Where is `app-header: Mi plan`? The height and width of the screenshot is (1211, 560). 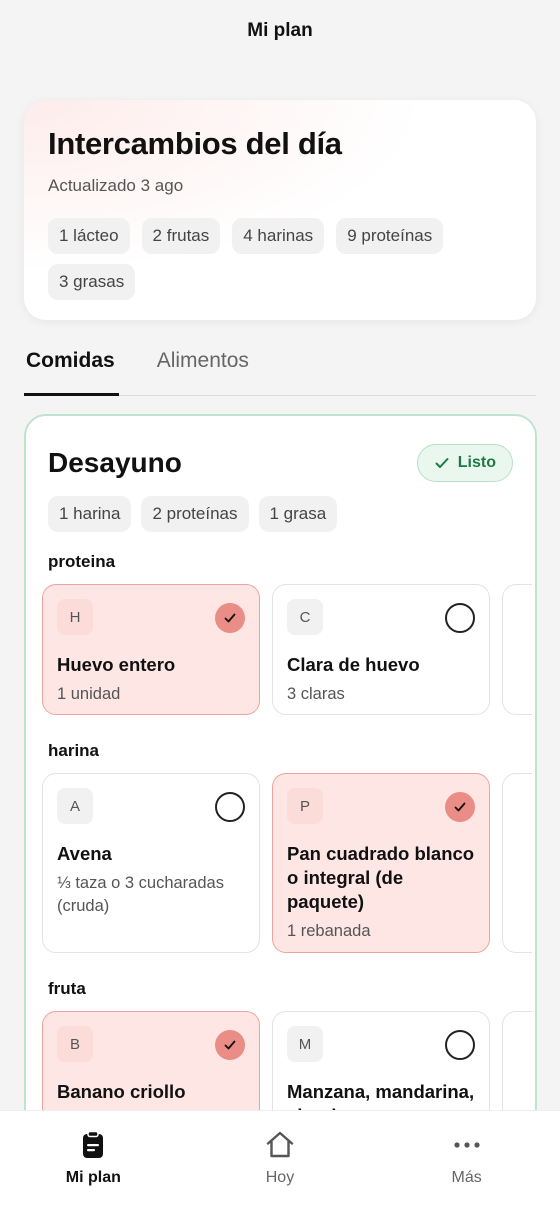
app-header: Mi plan is located at coordinates (280, 31).